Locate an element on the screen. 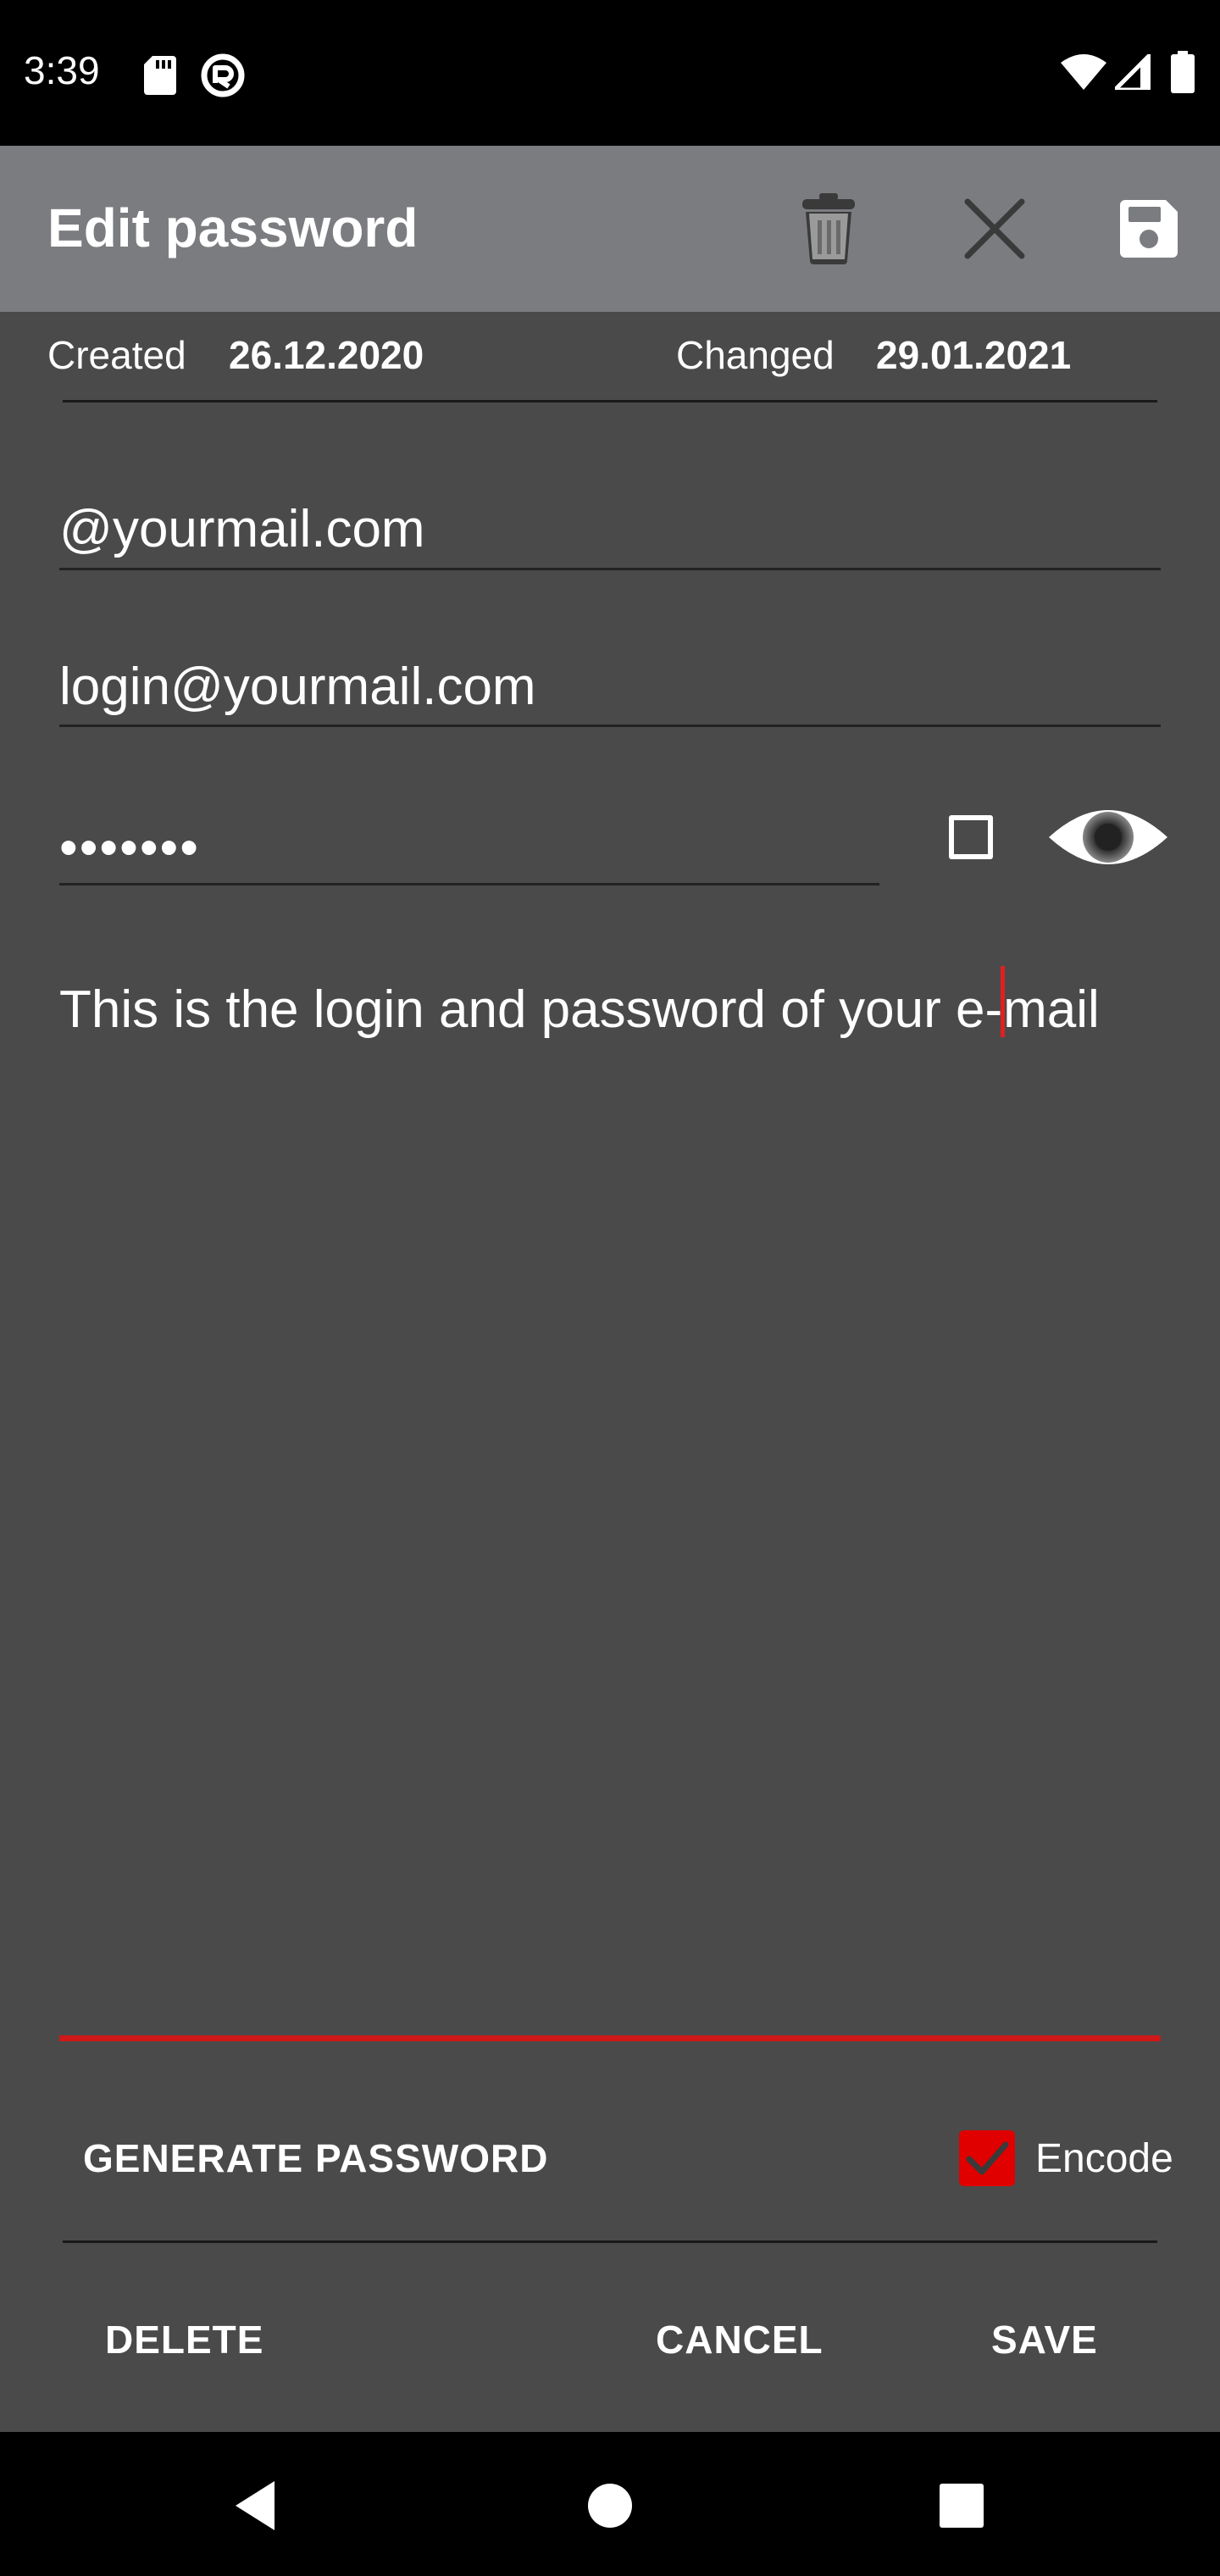 This screenshot has height=2576, width=1220. check-icon is located at coordinates (987, 2158).